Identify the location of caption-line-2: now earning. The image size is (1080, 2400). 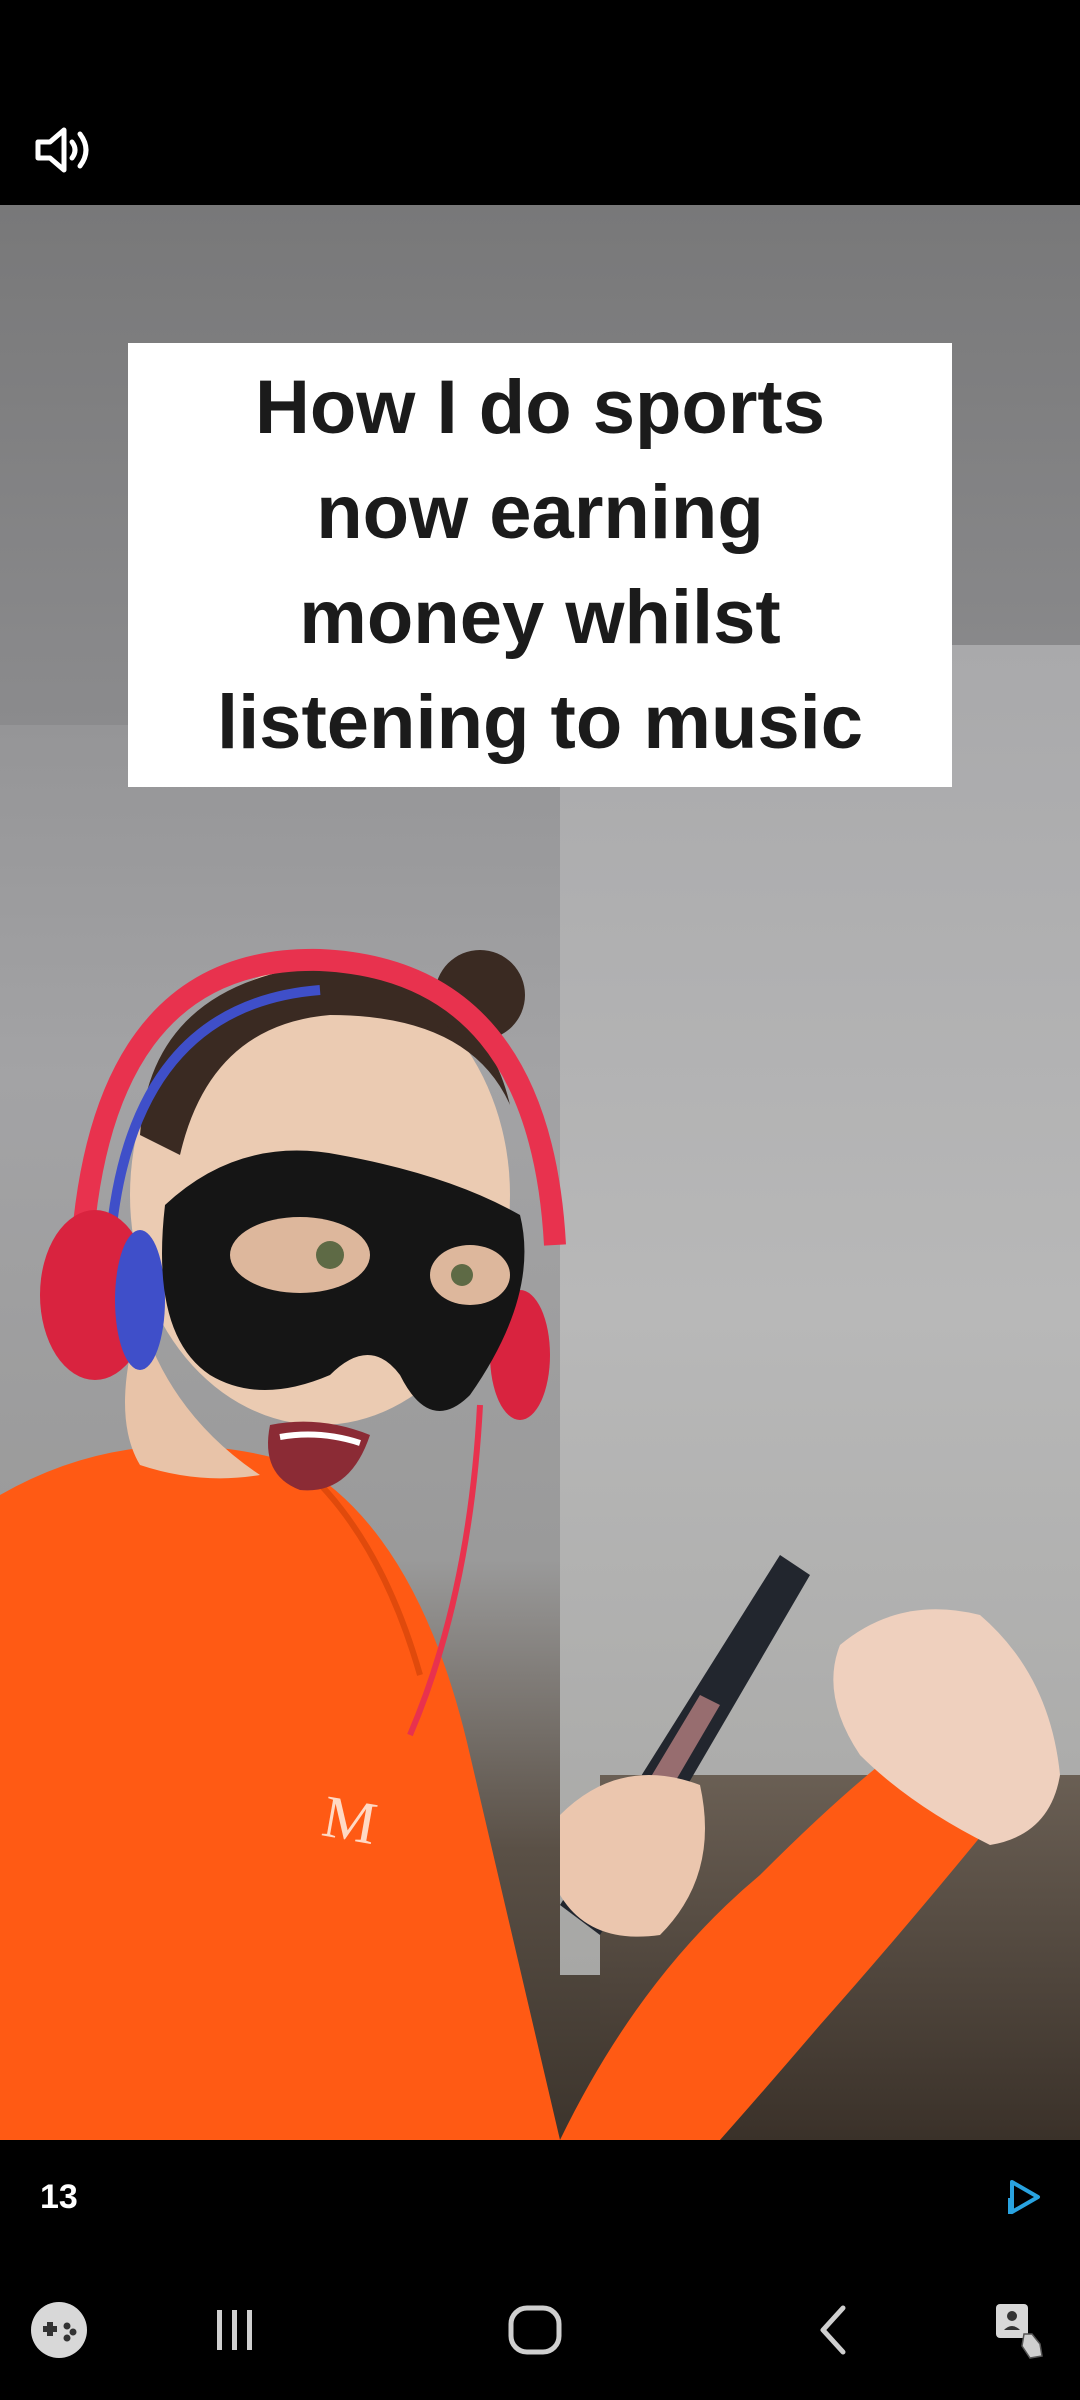
(540, 512).